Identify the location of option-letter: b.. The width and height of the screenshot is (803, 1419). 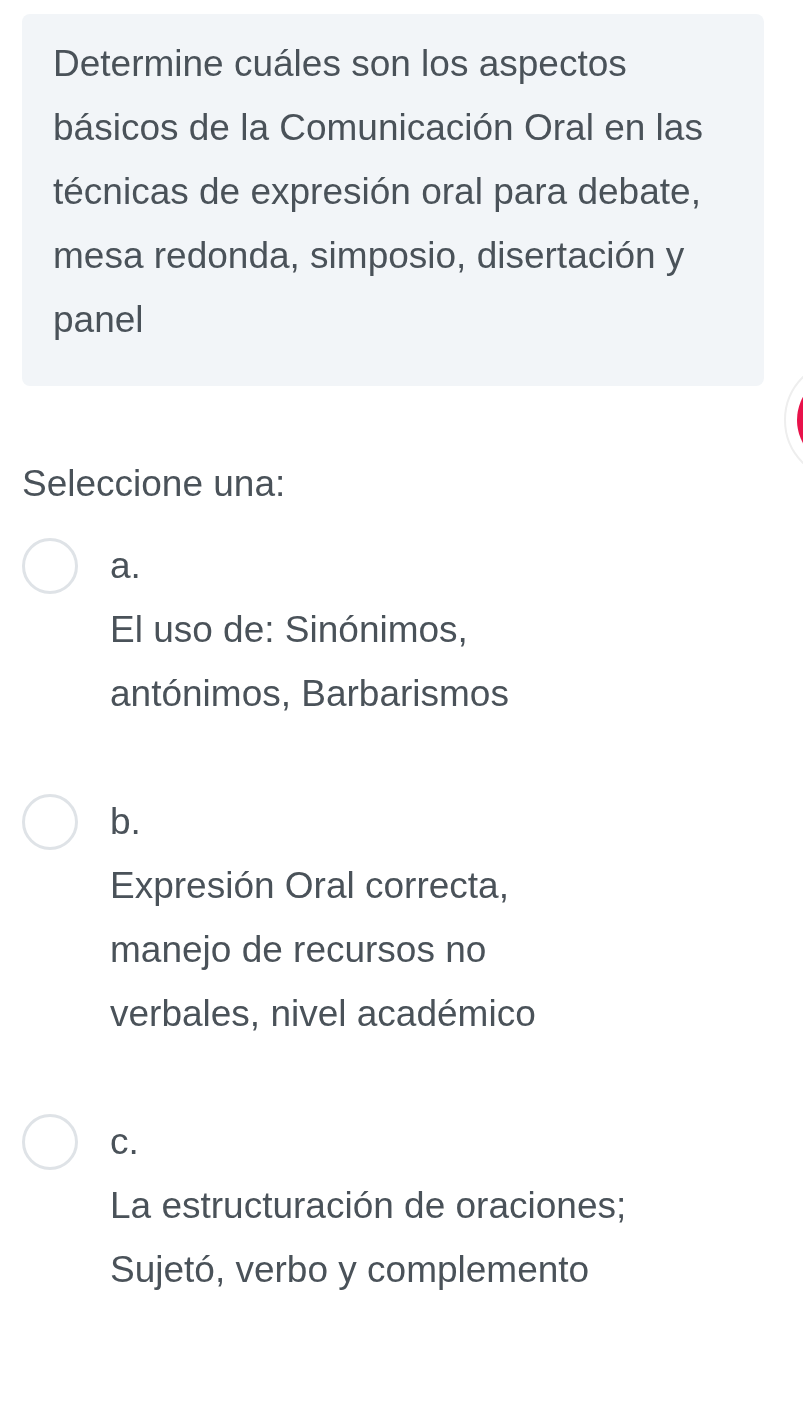
(126, 822).